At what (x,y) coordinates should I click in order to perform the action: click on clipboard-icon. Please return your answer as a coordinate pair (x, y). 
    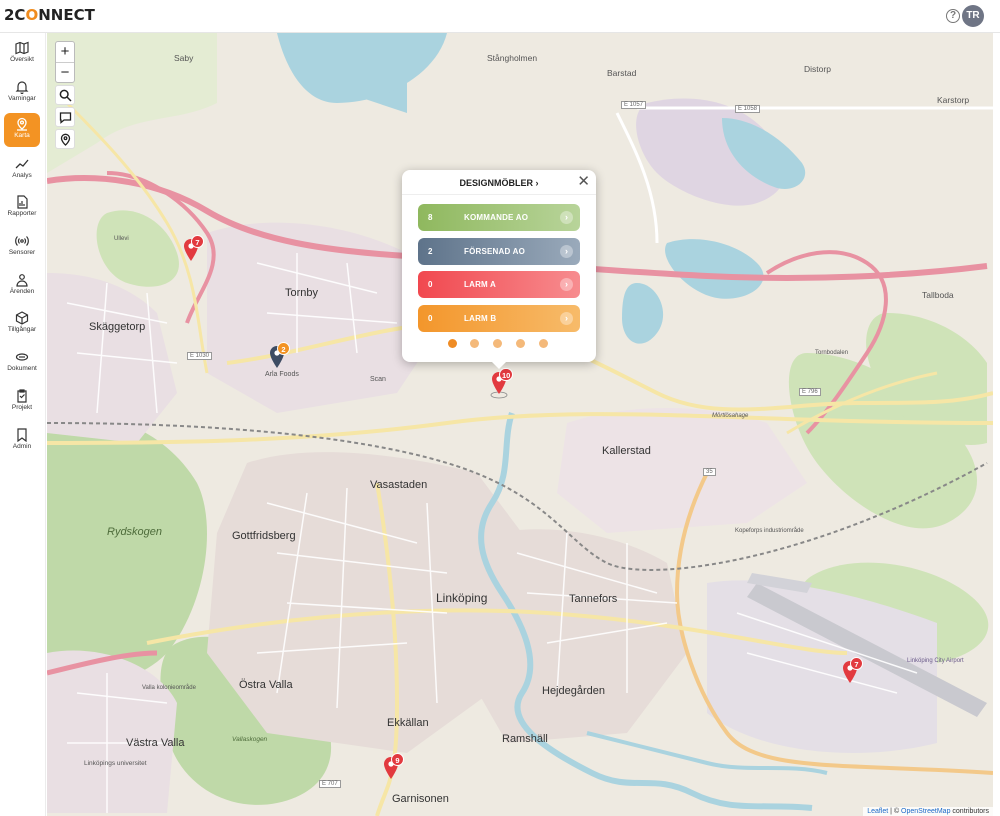
    Looking at the image, I should click on (22, 396).